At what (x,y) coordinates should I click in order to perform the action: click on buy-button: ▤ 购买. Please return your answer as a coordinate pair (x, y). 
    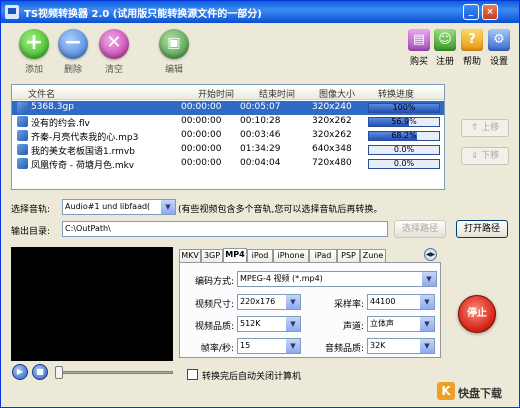
    Looking at the image, I should click on (419, 48).